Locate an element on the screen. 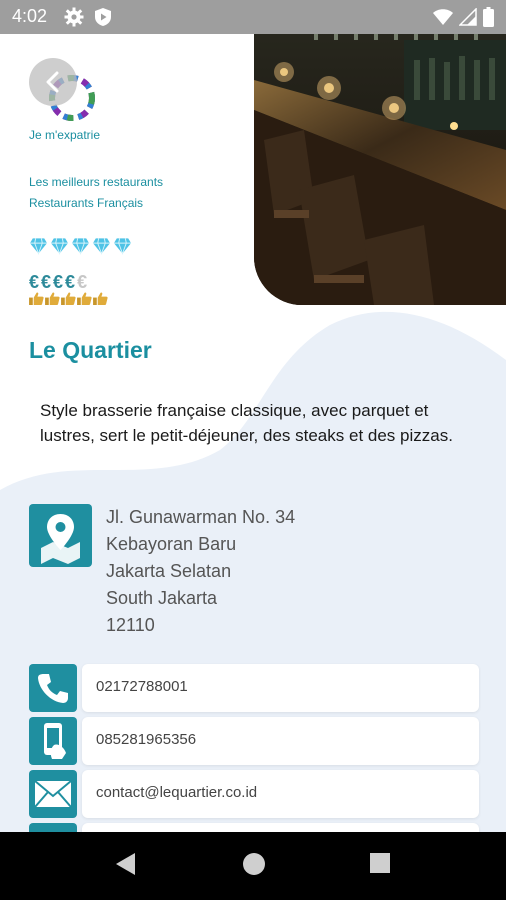 The width and height of the screenshot is (506, 900). restaurant-name: Le Quartier is located at coordinates (90, 350).